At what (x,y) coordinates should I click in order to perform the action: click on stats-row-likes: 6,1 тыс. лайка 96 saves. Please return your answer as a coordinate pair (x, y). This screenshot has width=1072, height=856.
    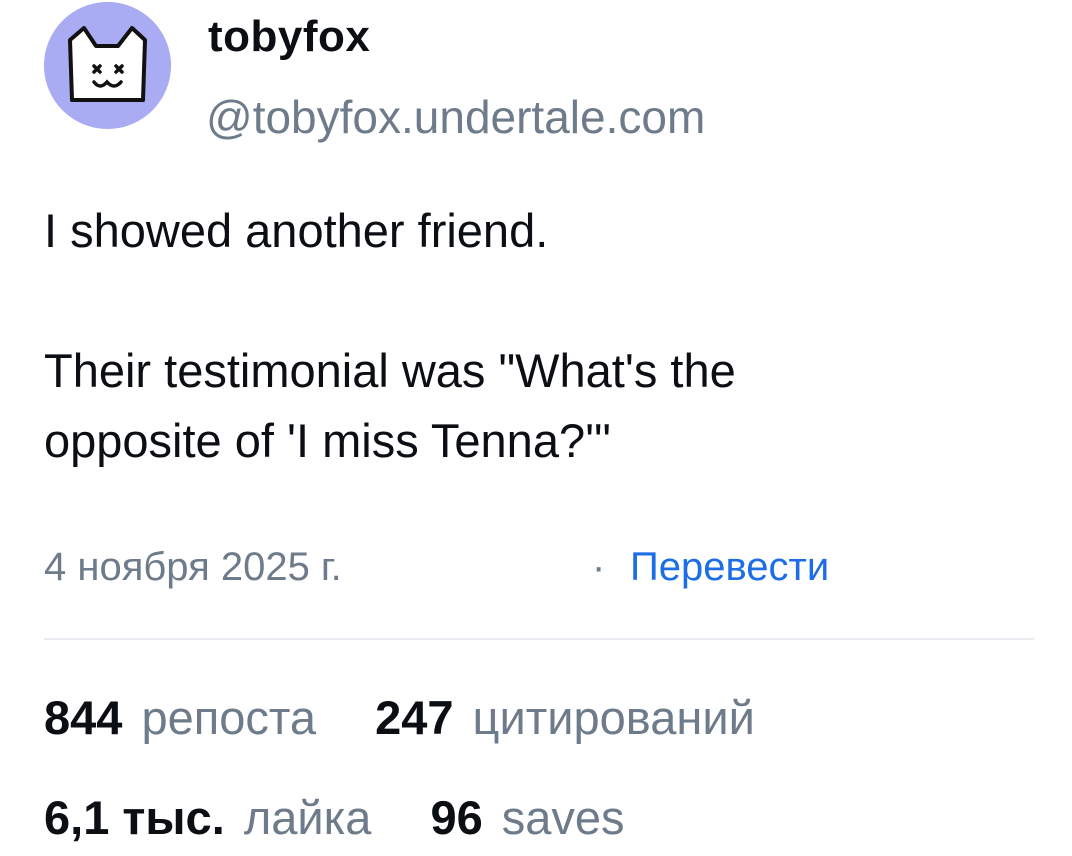
    Looking at the image, I should click on (357, 820).